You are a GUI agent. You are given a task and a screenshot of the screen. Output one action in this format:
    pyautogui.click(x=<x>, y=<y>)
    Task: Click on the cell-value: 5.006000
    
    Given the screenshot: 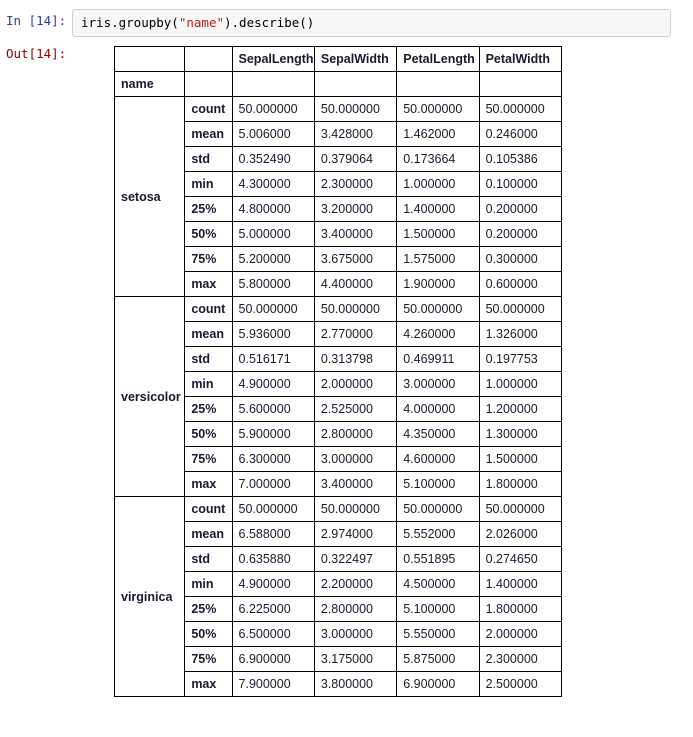 What is the action you would take?
    pyautogui.click(x=273, y=134)
    